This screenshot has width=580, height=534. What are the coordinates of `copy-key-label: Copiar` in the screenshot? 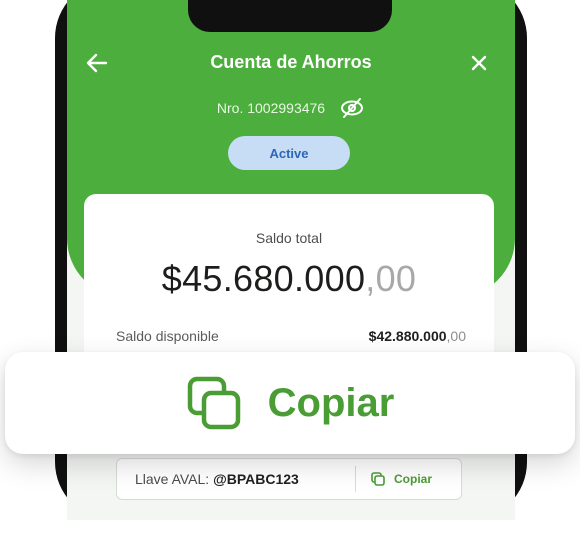 It's located at (413, 479).